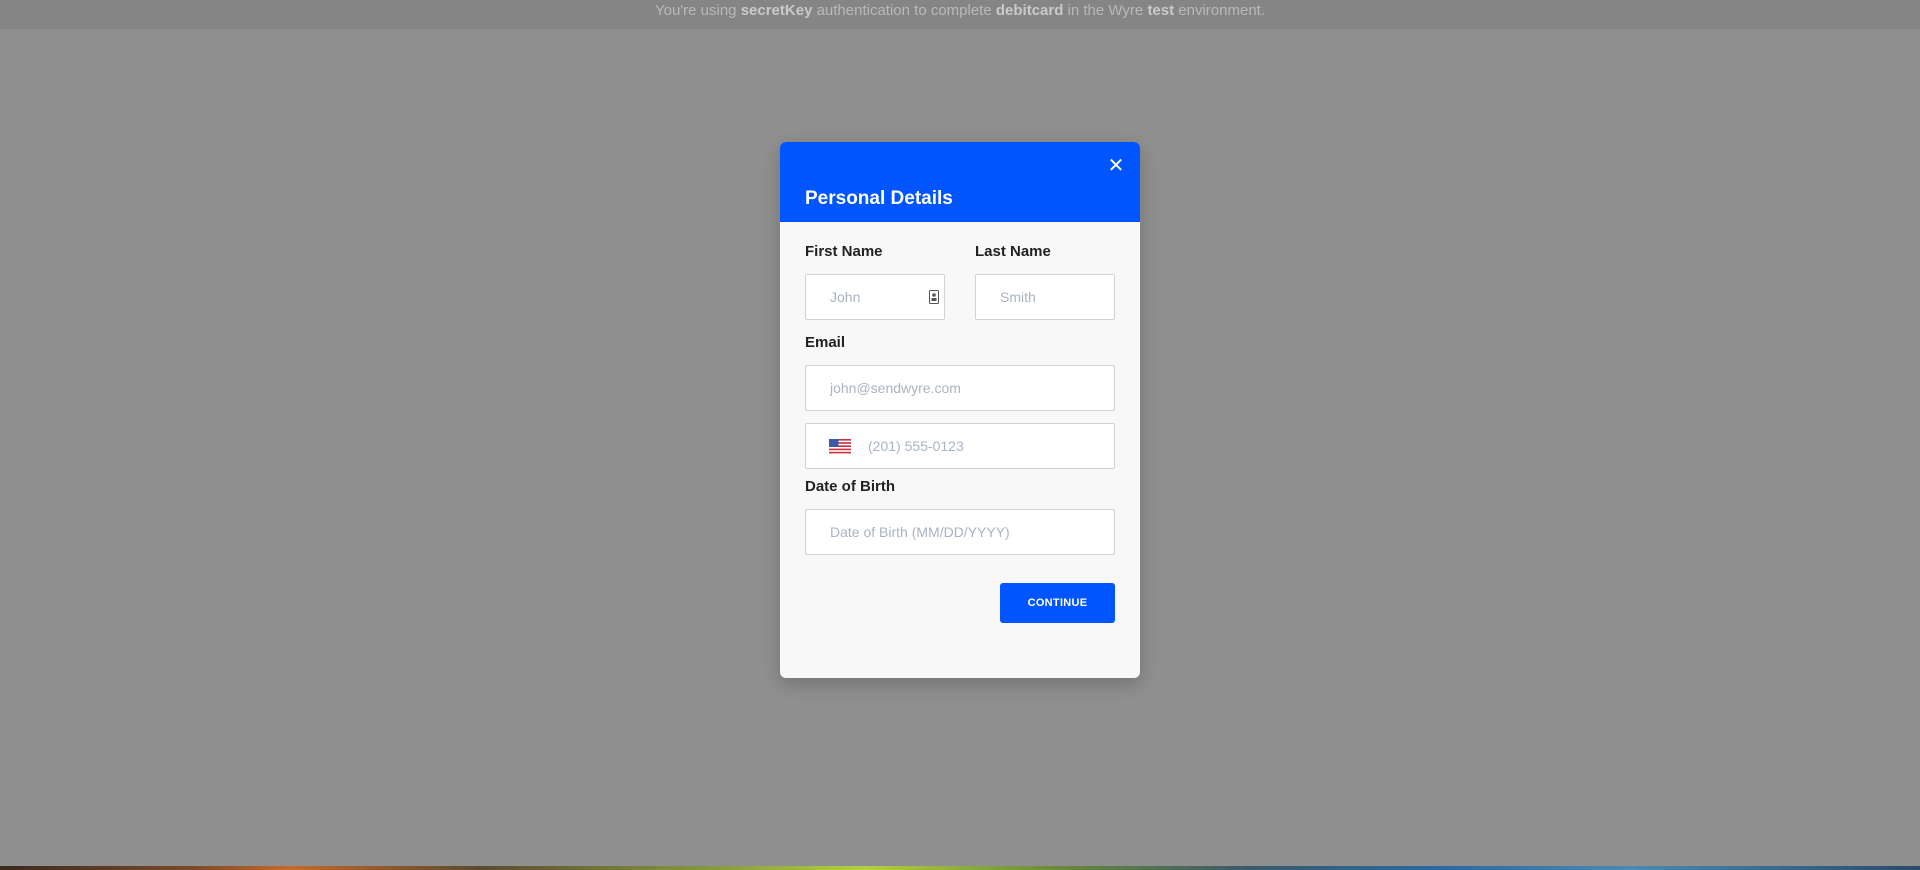 The width and height of the screenshot is (1920, 870). Describe the element at coordinates (1116, 166) in the screenshot. I see `close-icon: ✕` at that location.